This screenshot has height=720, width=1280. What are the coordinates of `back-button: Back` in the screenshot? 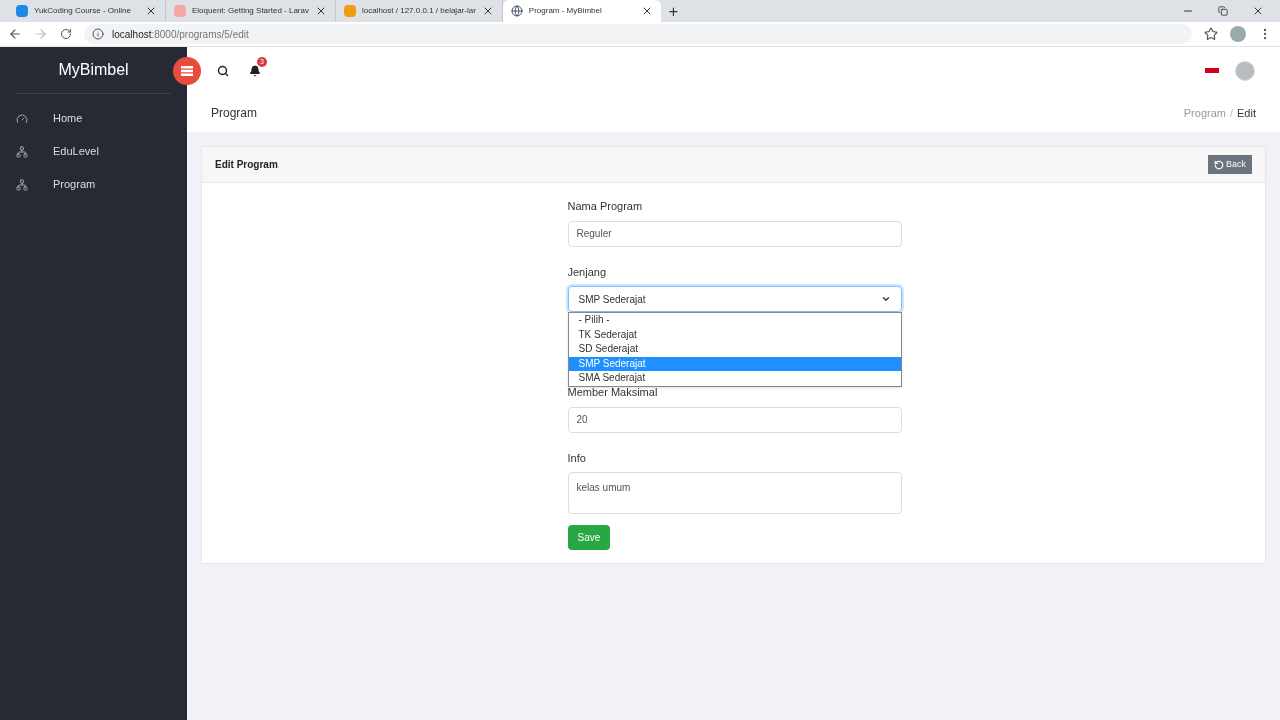 It's located at (1230, 164).